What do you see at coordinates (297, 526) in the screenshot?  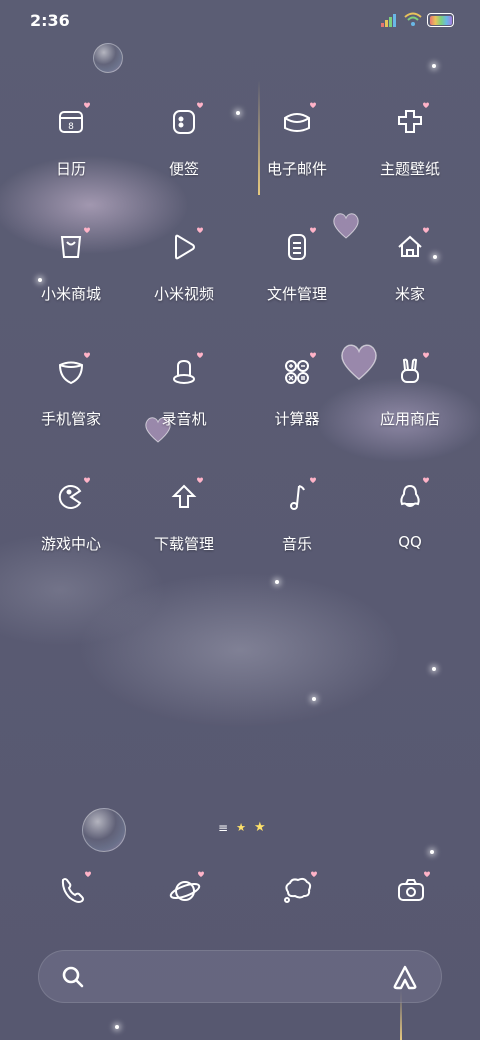 I see `app-music: 音乐` at bounding box center [297, 526].